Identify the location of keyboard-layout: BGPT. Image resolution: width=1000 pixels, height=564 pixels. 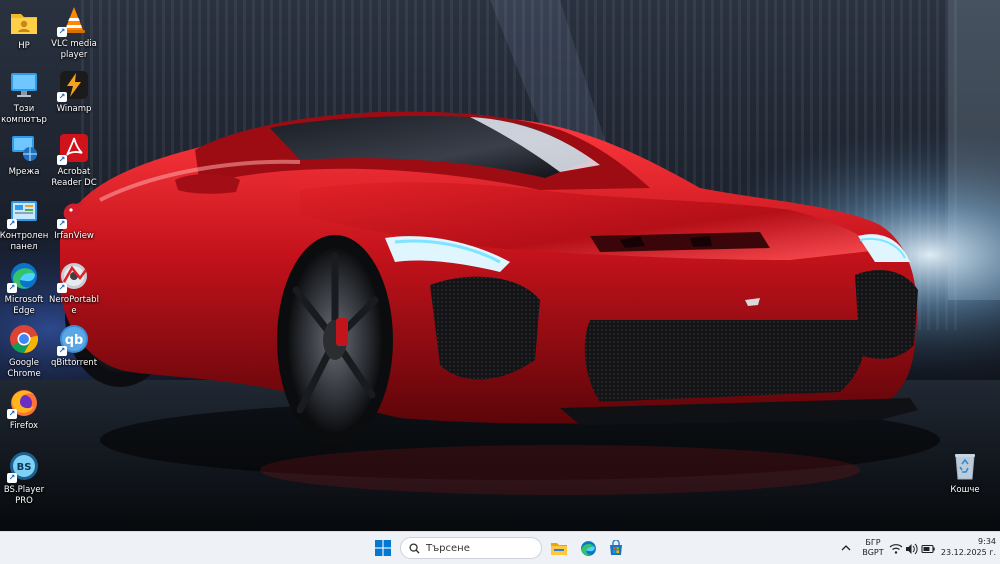
(873, 552).